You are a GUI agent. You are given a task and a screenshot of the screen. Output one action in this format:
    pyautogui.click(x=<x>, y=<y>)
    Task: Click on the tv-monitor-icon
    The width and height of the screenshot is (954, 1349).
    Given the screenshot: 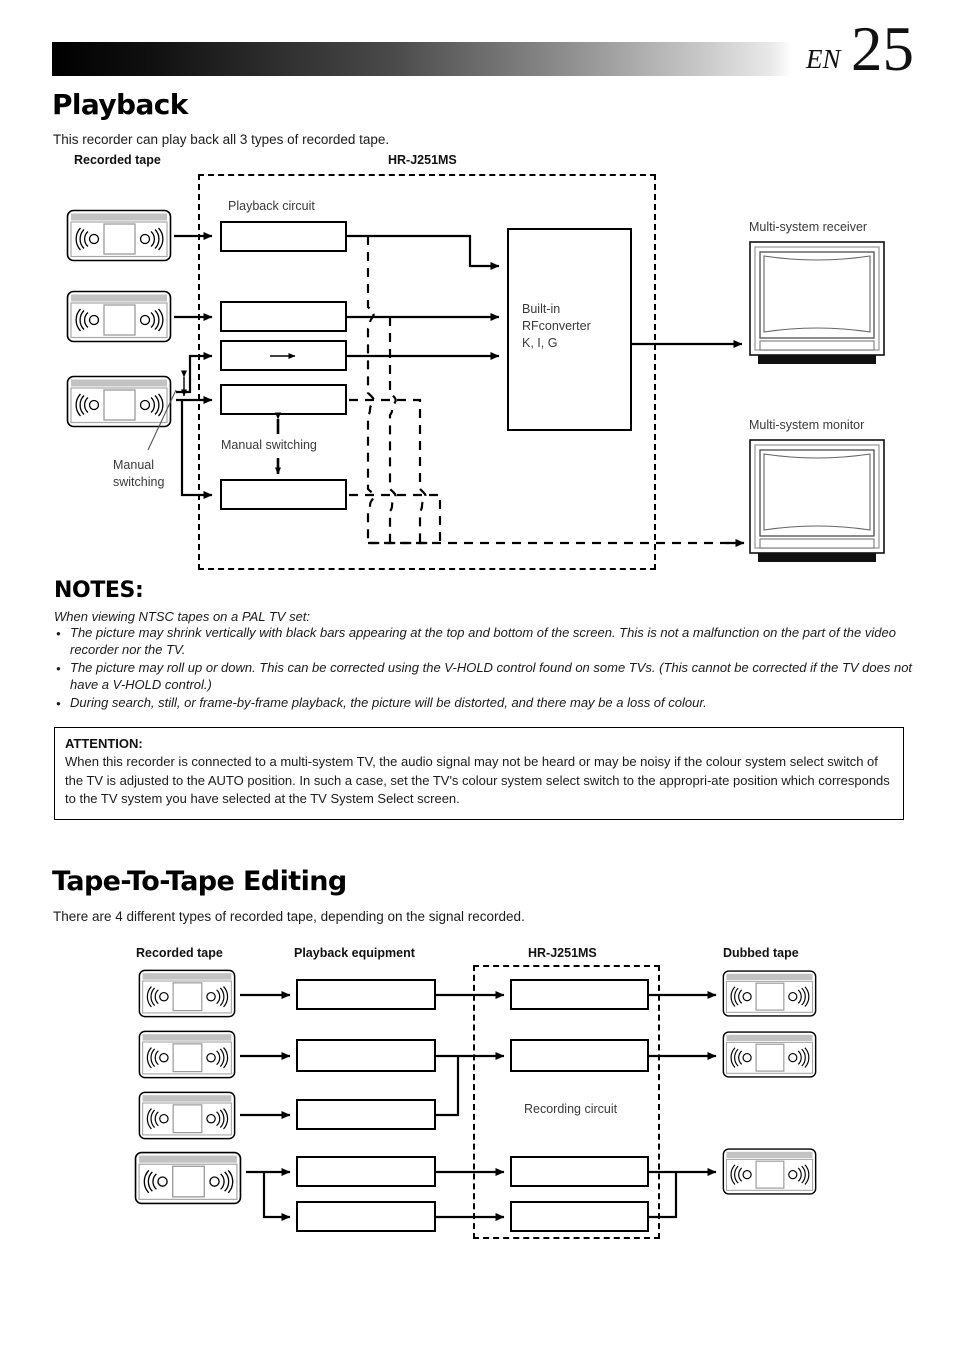 What is the action you would take?
    pyautogui.click(x=817, y=504)
    